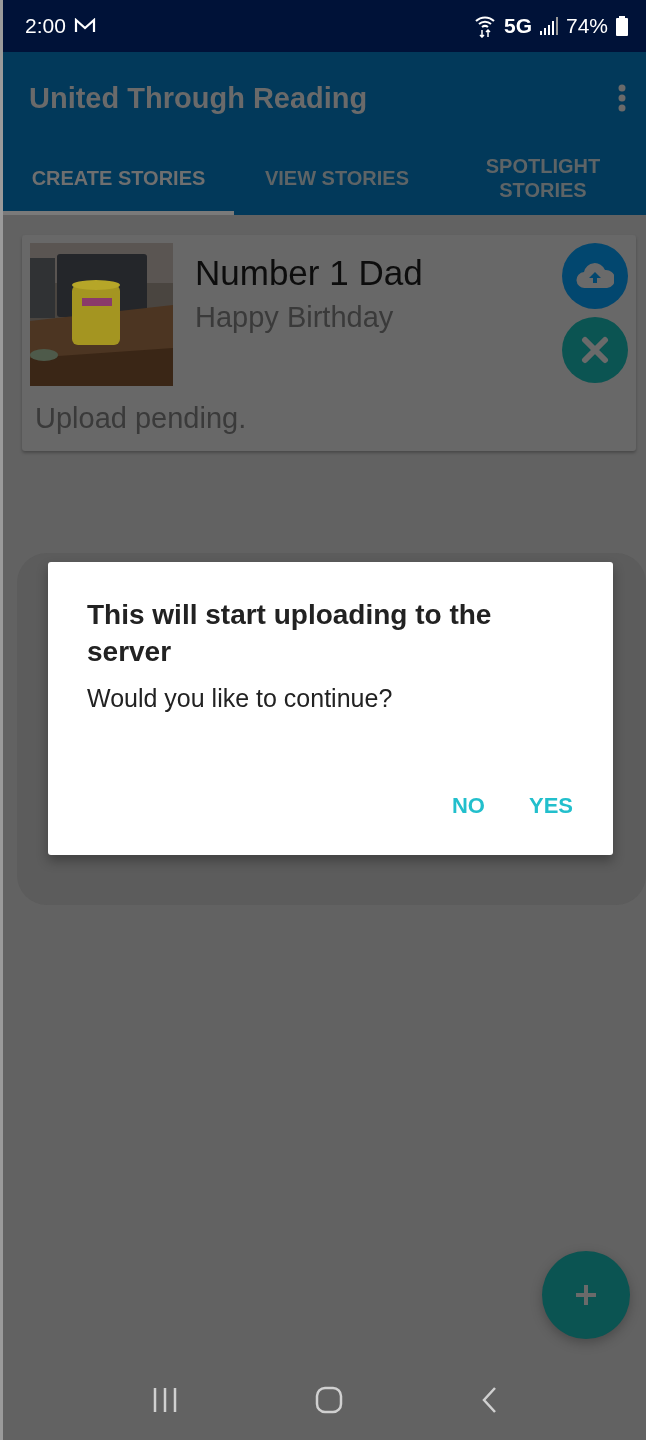  I want to click on more-options-icon, so click(622, 98).